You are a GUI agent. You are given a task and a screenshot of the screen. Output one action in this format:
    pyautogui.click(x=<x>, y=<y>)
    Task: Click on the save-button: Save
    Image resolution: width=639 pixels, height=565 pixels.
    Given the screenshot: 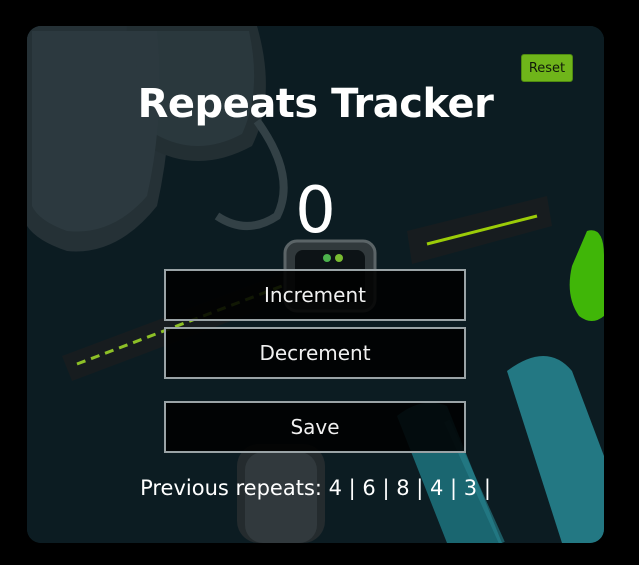 What is the action you would take?
    pyautogui.click(x=315, y=427)
    